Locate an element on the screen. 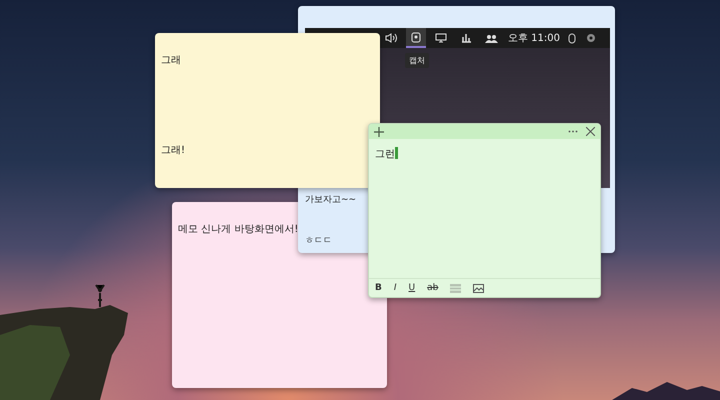  format-button: U is located at coordinates (412, 288).